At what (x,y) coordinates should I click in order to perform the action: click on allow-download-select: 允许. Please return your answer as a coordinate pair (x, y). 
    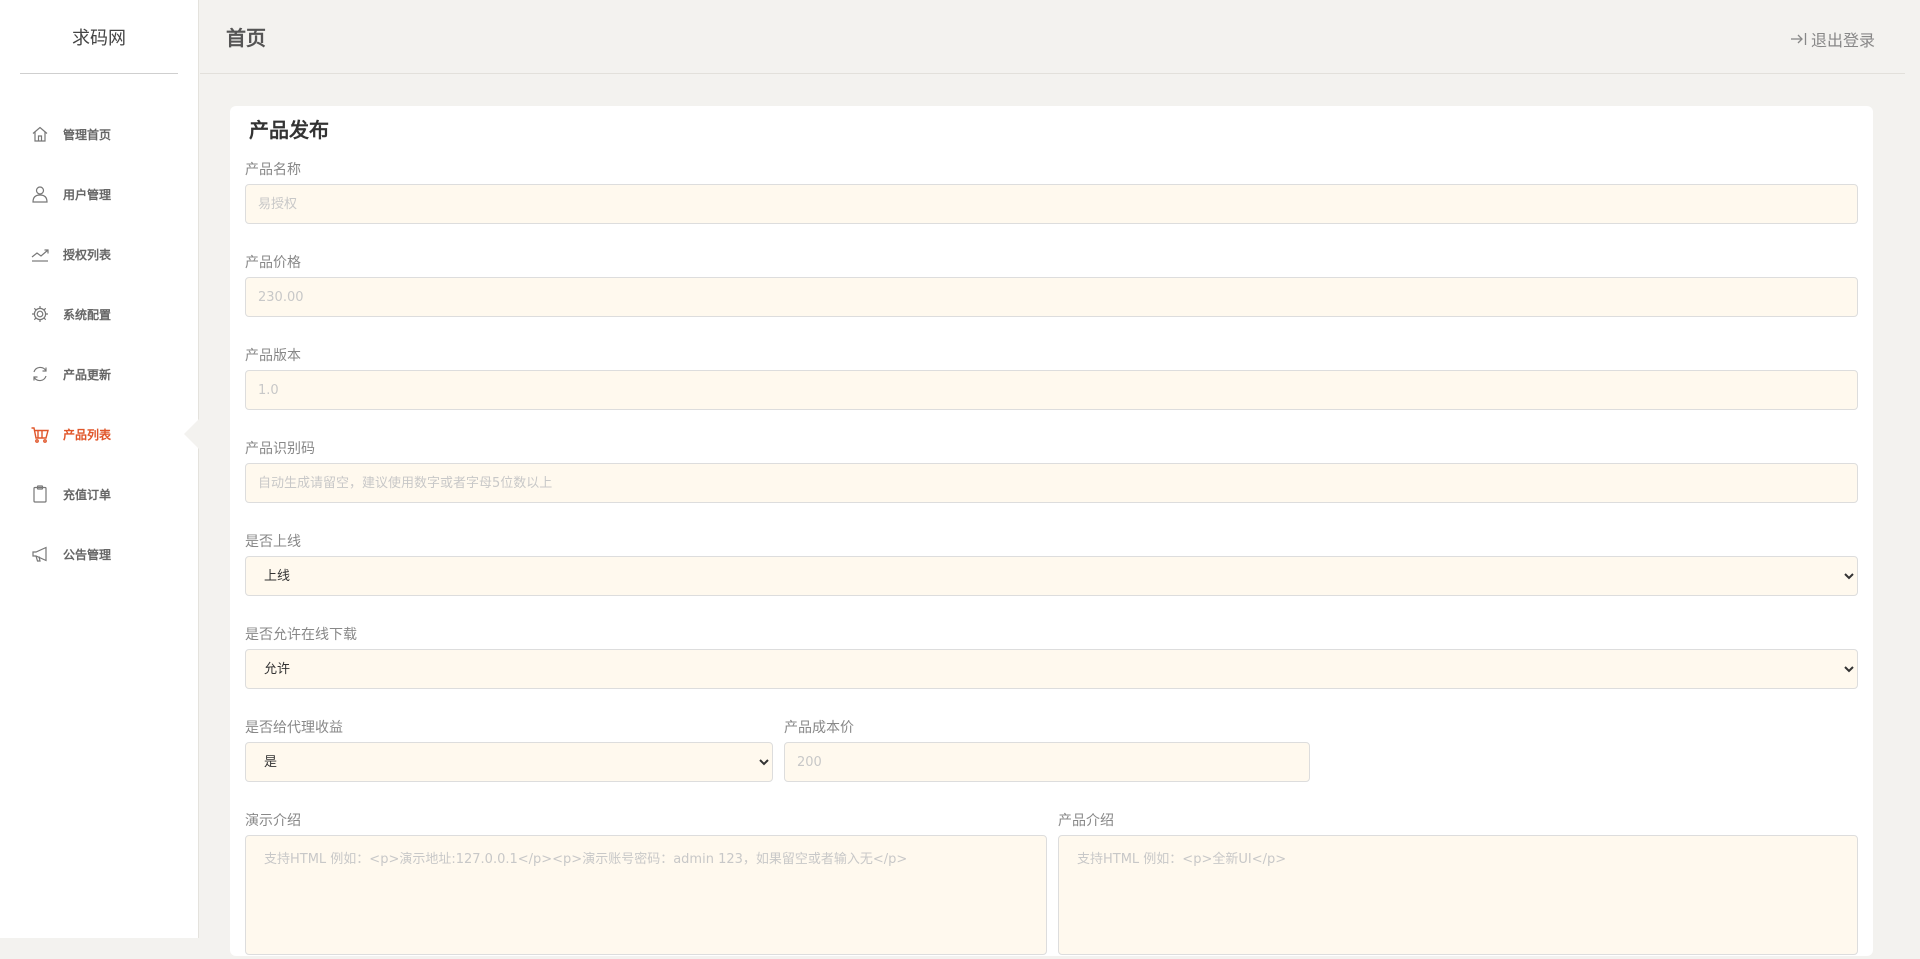
    Looking at the image, I should click on (1051, 669).